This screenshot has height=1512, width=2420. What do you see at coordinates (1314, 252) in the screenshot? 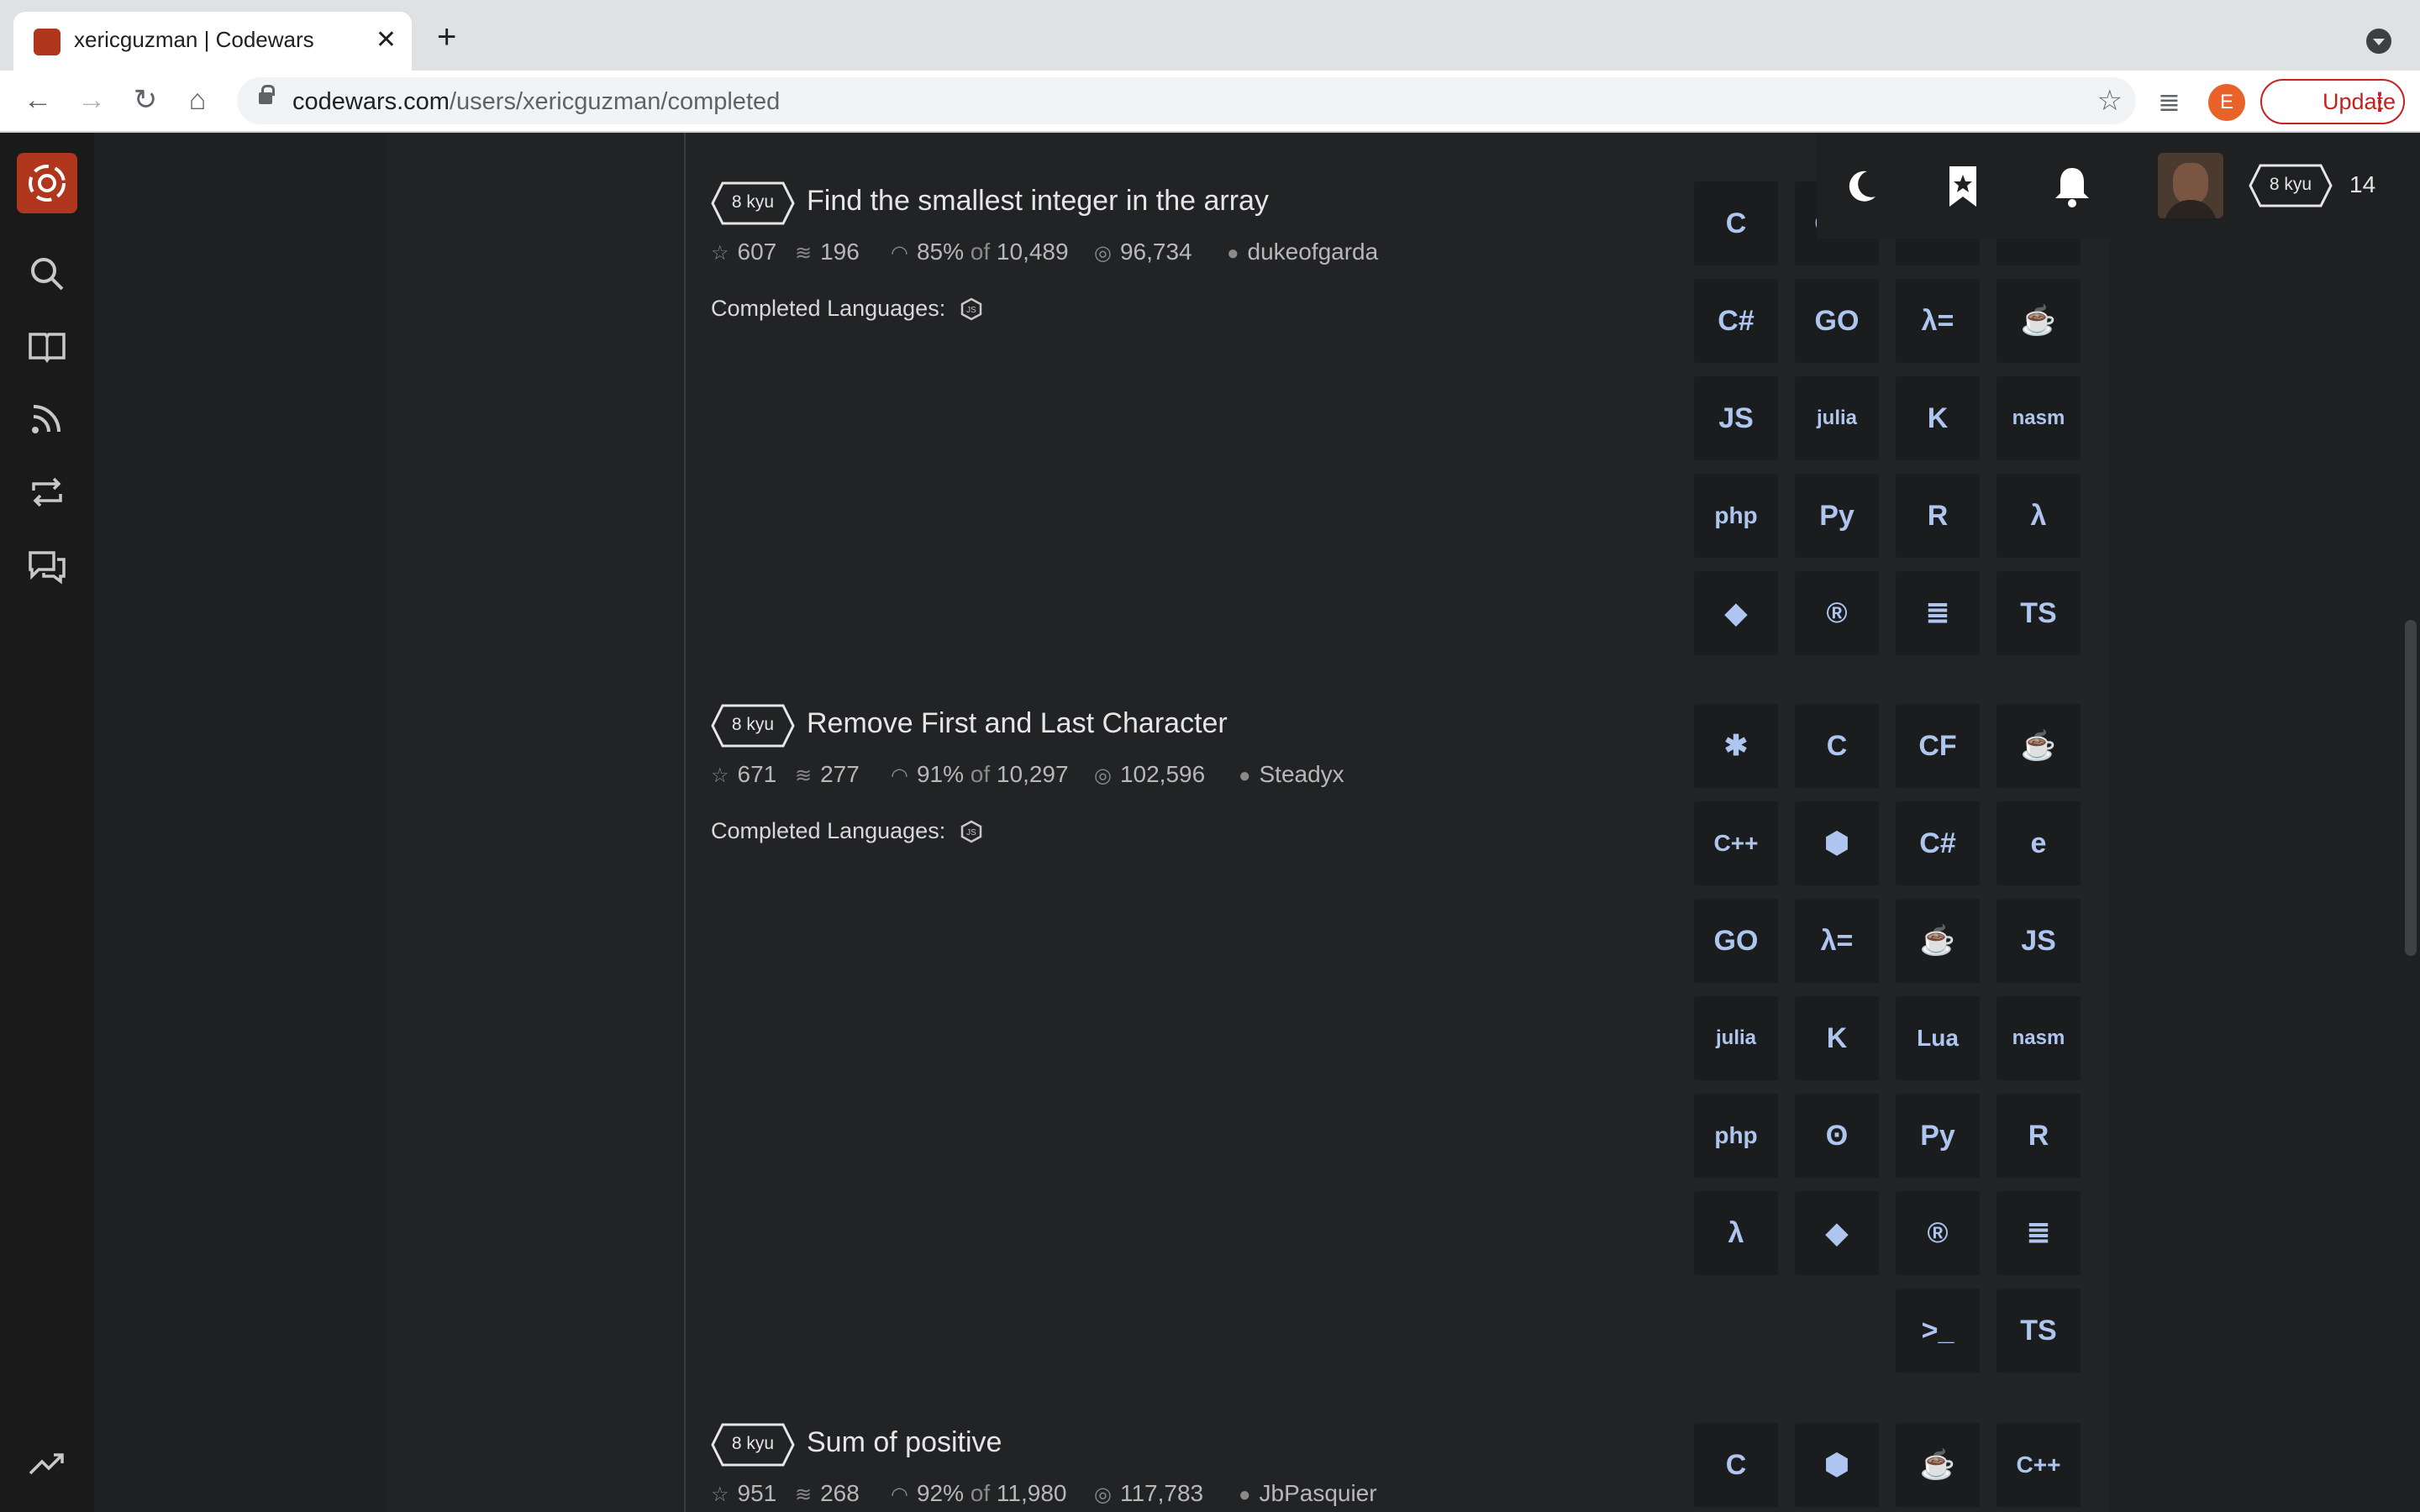
I see `author-link: dukeofgarda` at bounding box center [1314, 252].